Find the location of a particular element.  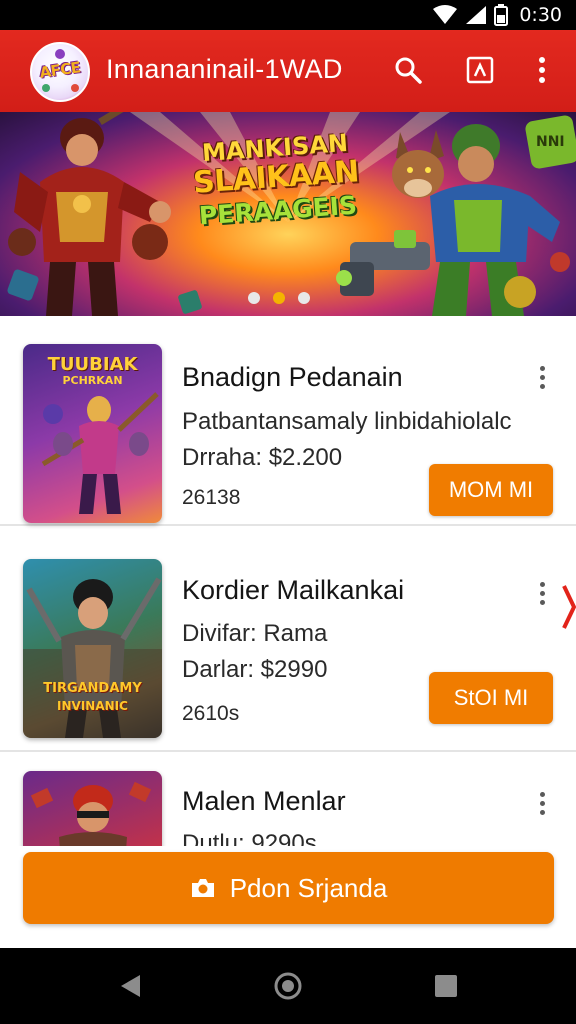

share-box-icon is located at coordinates (480, 70).